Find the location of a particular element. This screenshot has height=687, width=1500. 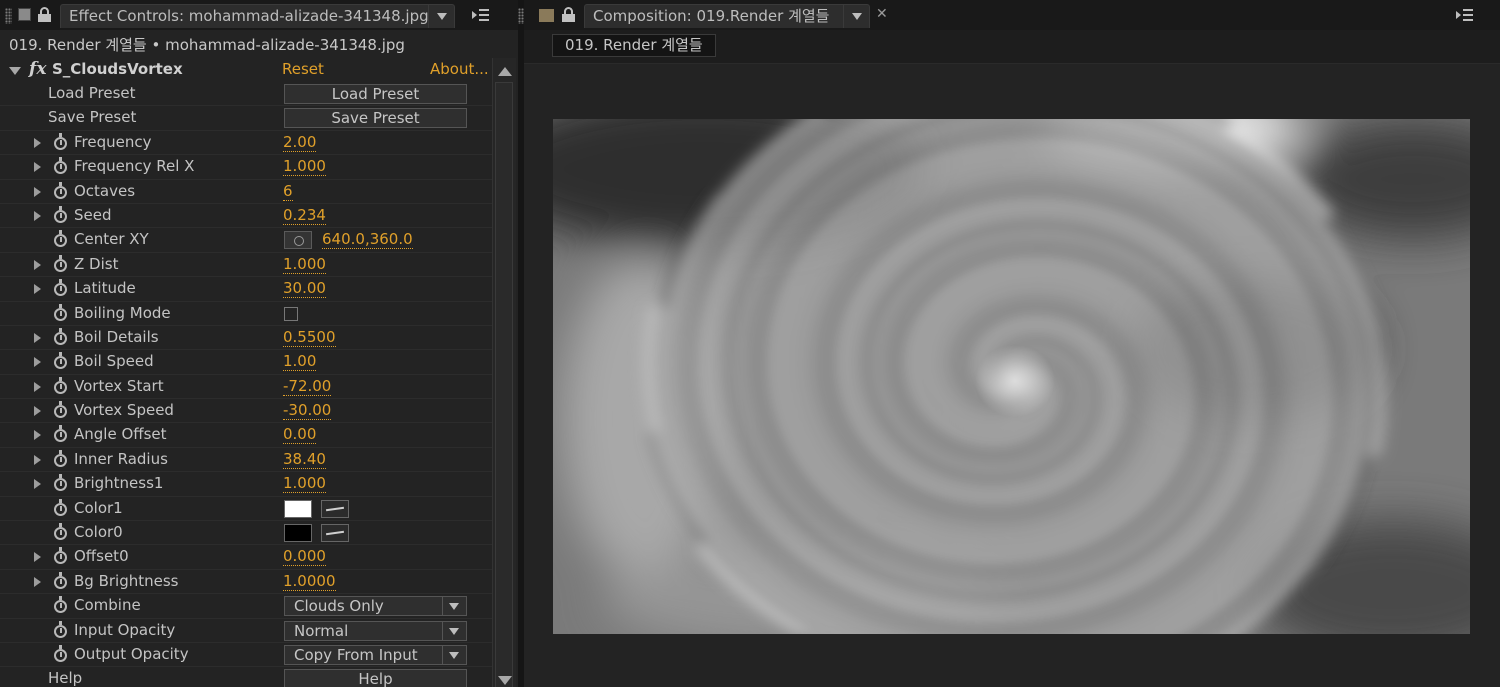

param-value: 0.5500 is located at coordinates (309, 337).